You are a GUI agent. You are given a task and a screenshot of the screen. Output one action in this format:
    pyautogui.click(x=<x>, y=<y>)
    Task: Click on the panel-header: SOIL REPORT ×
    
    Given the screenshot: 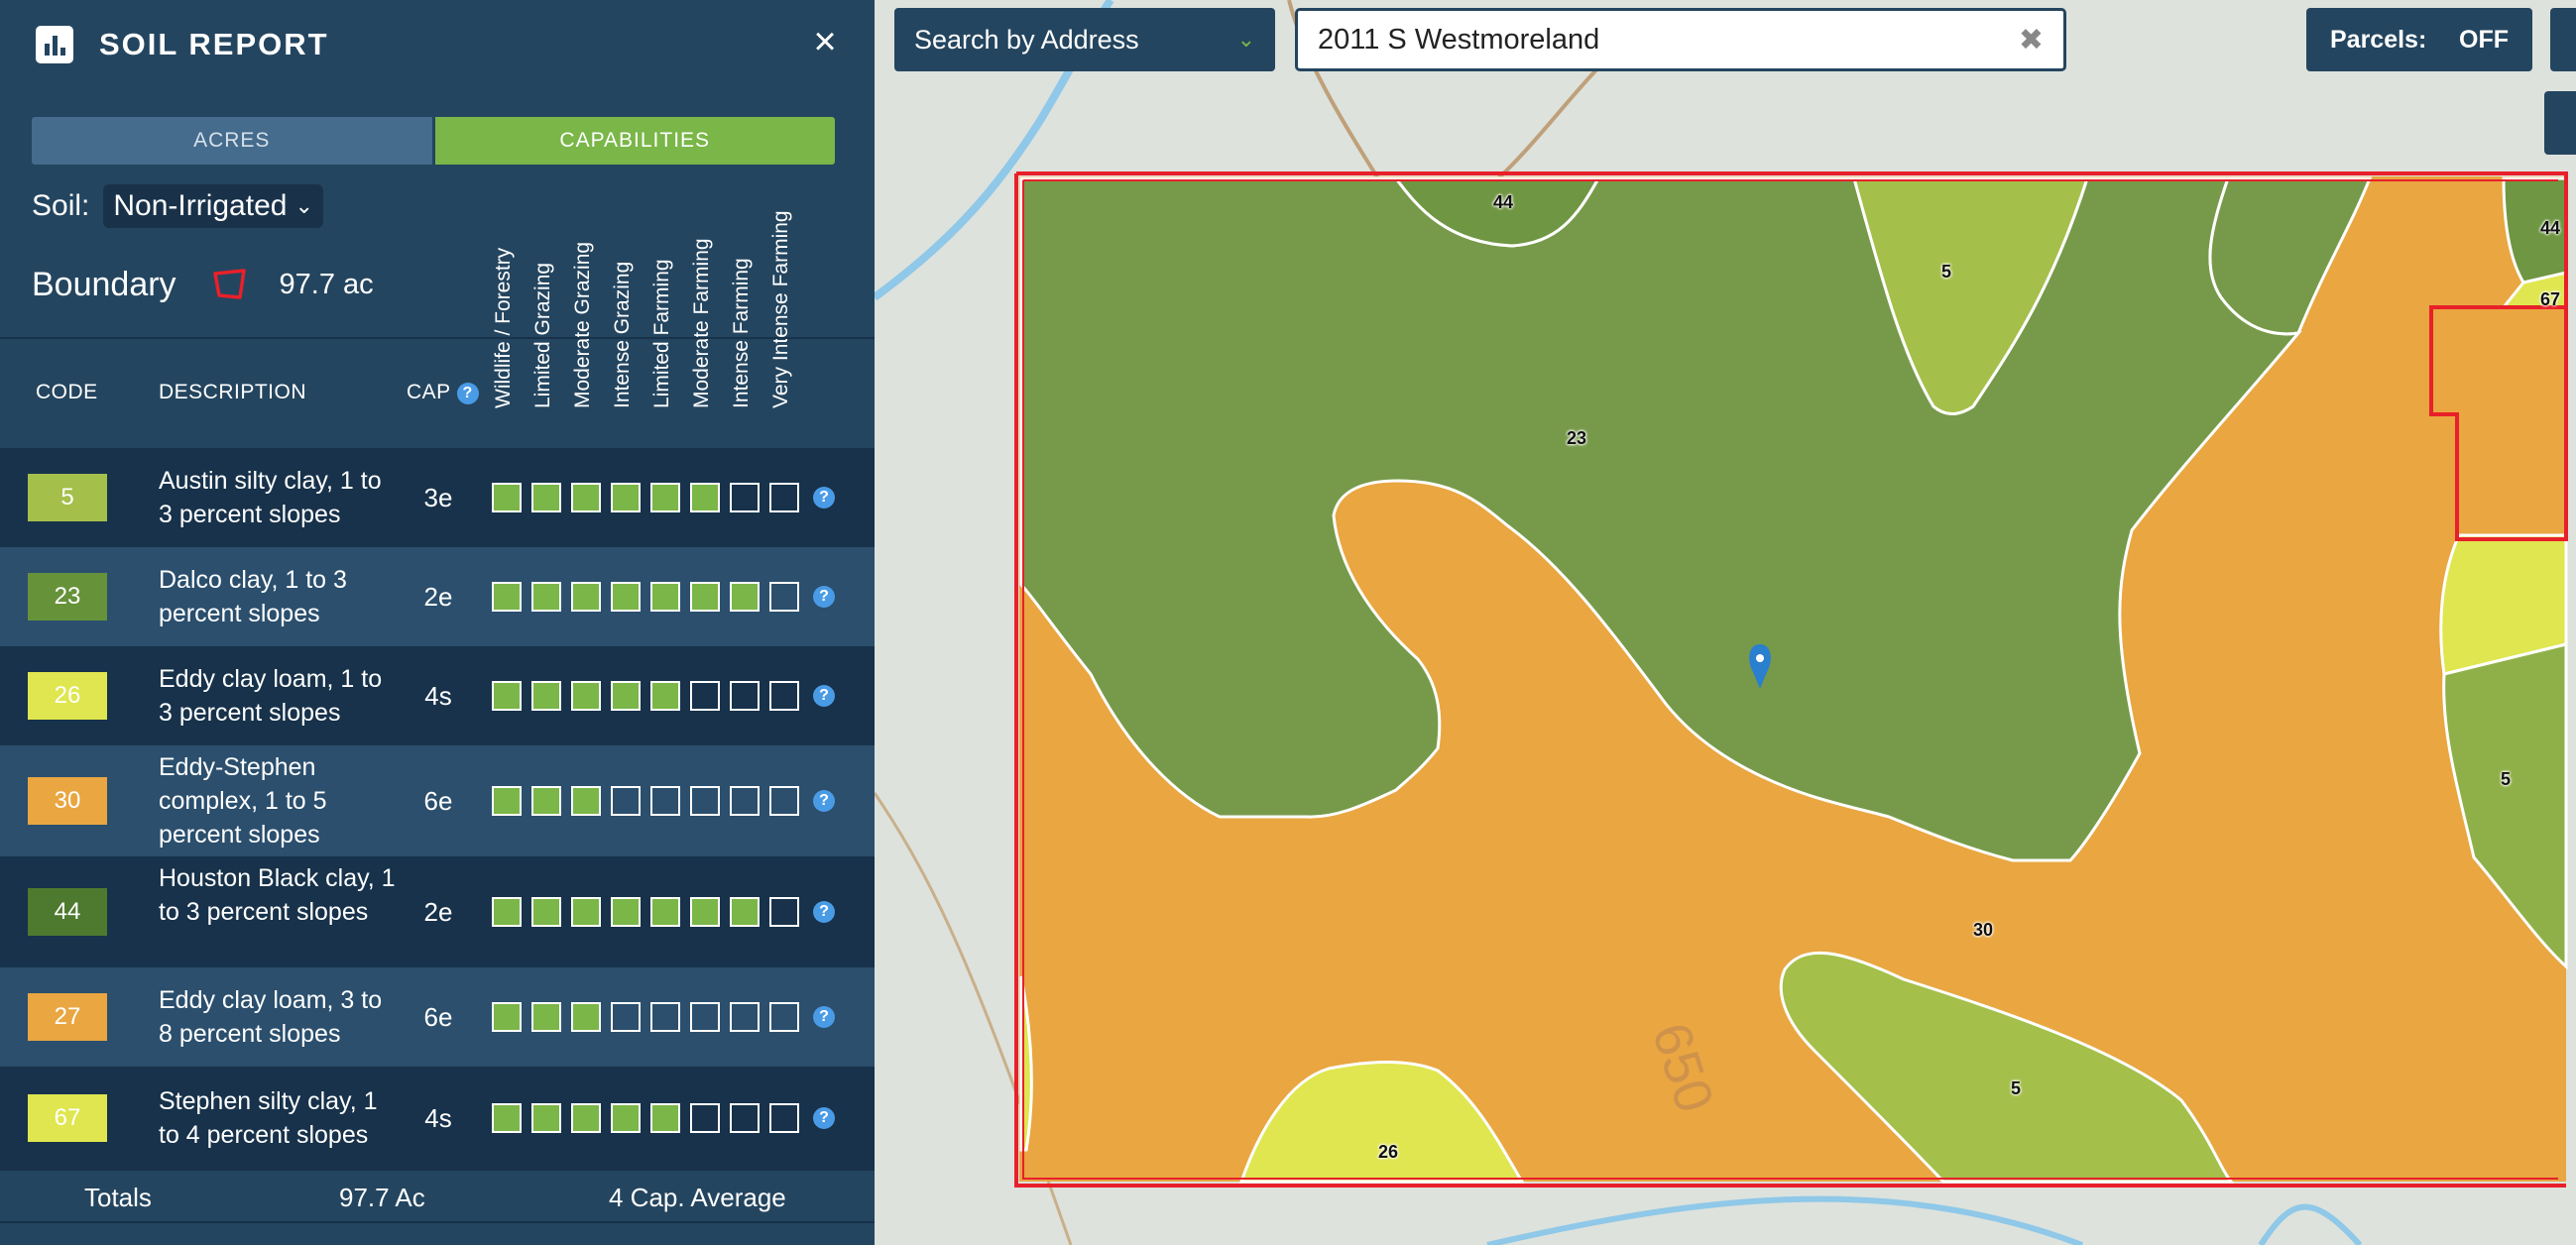 What is the action you would take?
    pyautogui.click(x=438, y=44)
    